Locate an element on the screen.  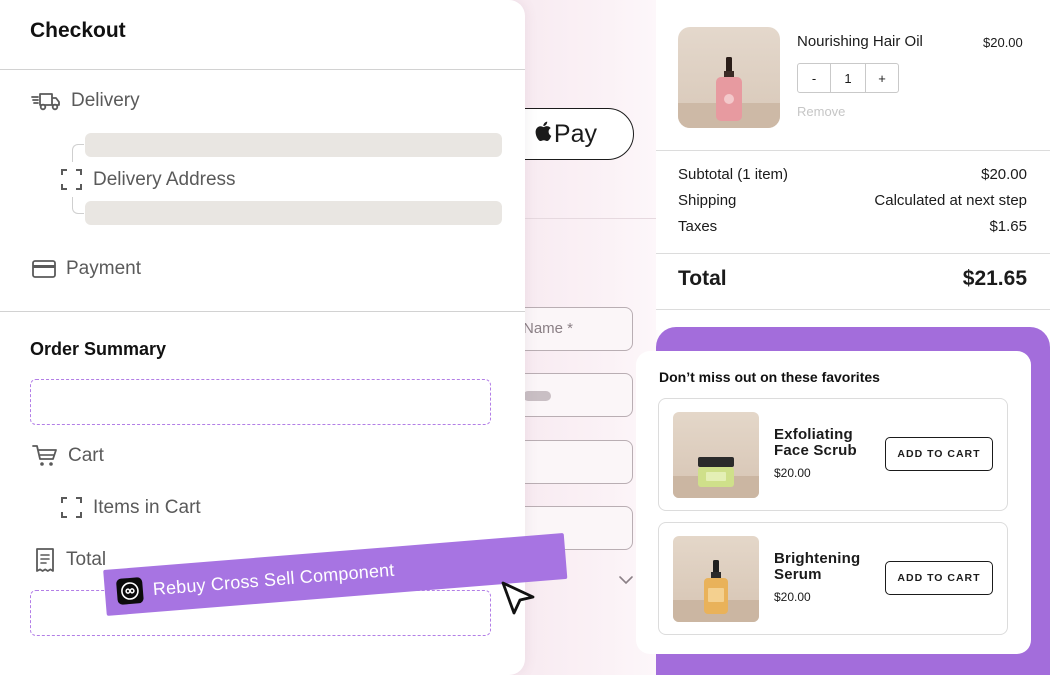
remove-link: Remove is located at coordinates (821, 111).